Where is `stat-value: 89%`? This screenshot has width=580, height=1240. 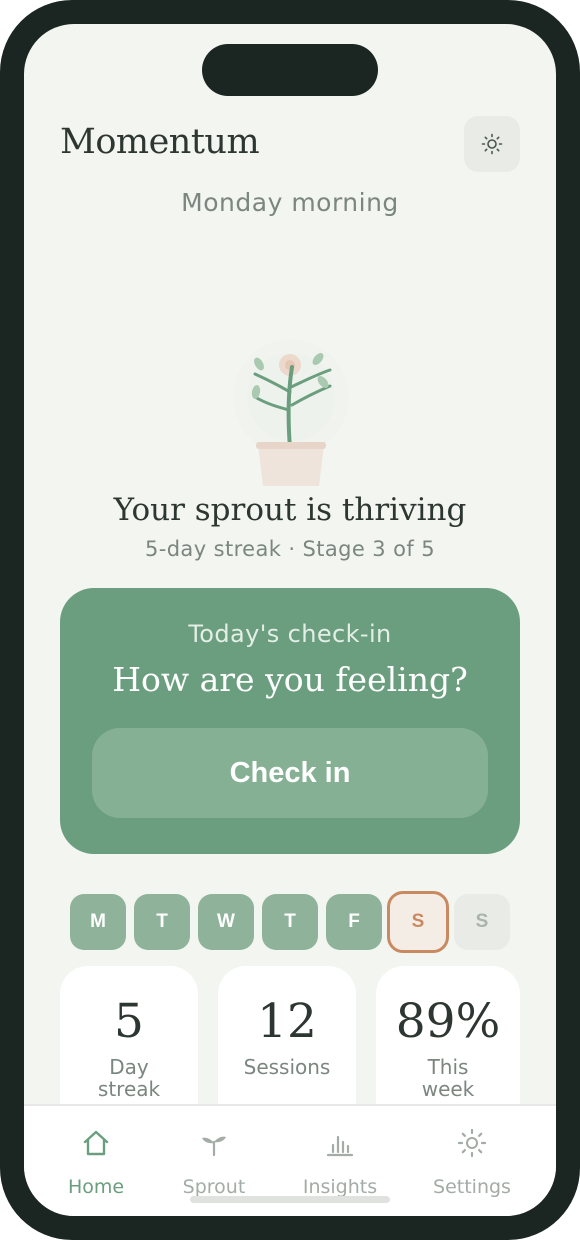
stat-value: 89% is located at coordinates (448, 1021).